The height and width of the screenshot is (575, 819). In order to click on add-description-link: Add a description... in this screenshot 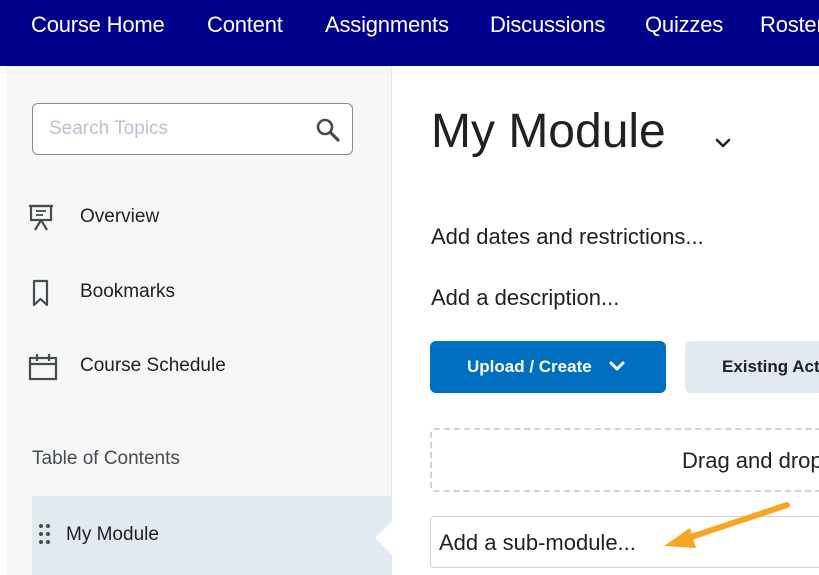, I will do `click(525, 298)`.